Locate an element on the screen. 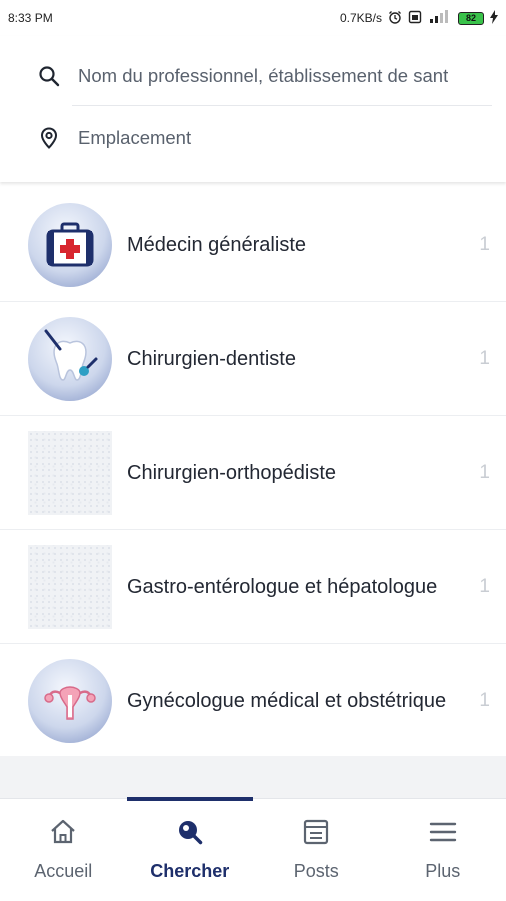  specialty-label: Médecin généraliste is located at coordinates (292, 244).